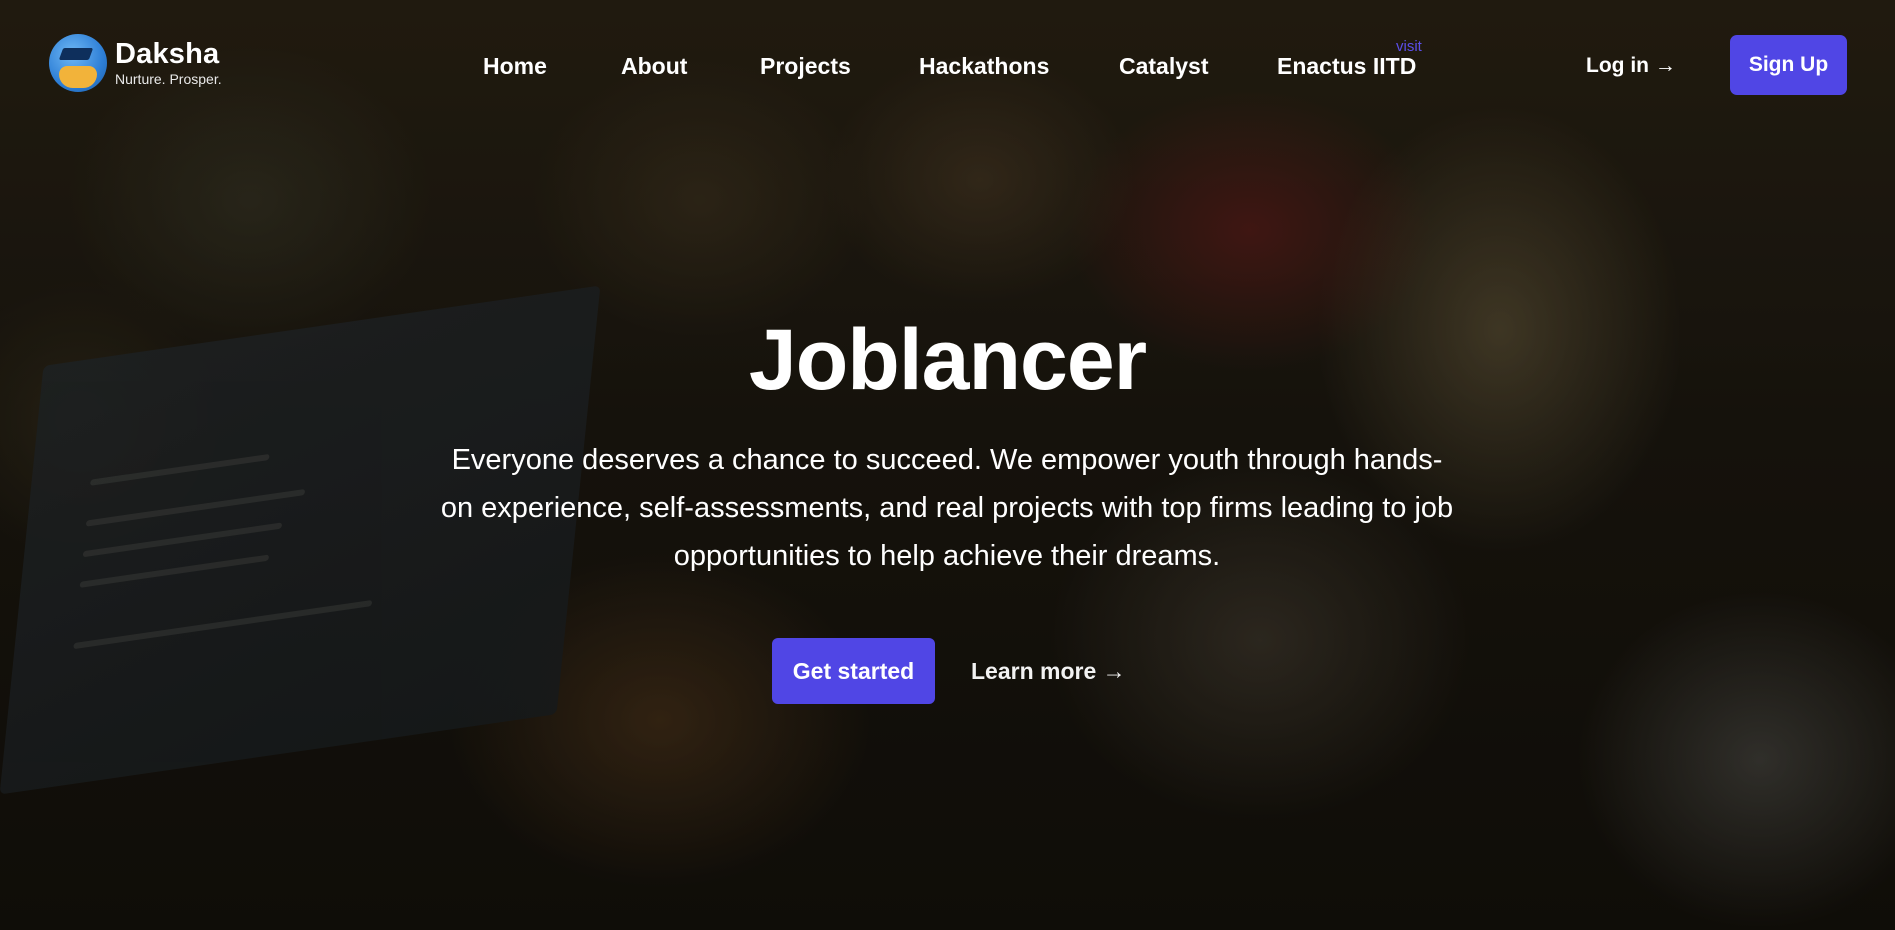  I want to click on get-started-button: Get started, so click(853, 671).